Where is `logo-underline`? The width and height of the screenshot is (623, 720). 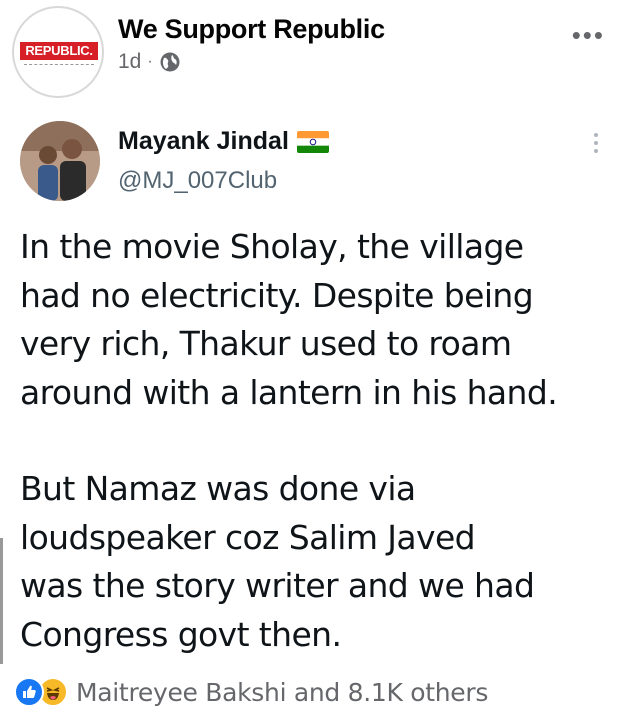
logo-underline is located at coordinates (59, 65).